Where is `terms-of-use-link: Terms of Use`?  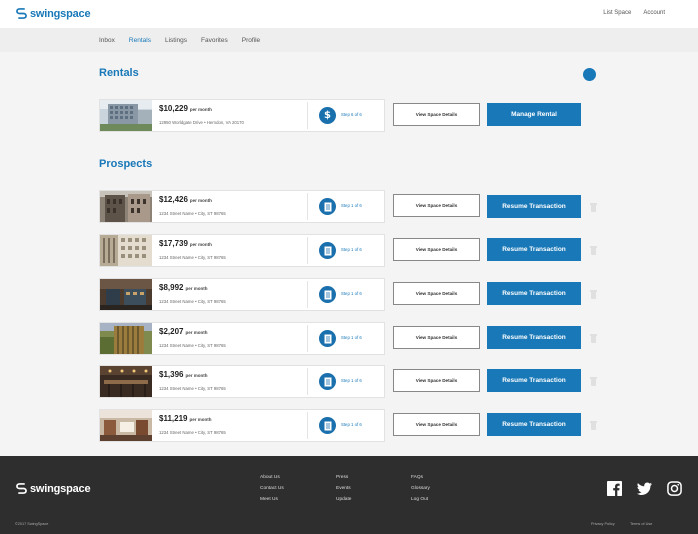 terms-of-use-link: Terms of Use is located at coordinates (641, 524).